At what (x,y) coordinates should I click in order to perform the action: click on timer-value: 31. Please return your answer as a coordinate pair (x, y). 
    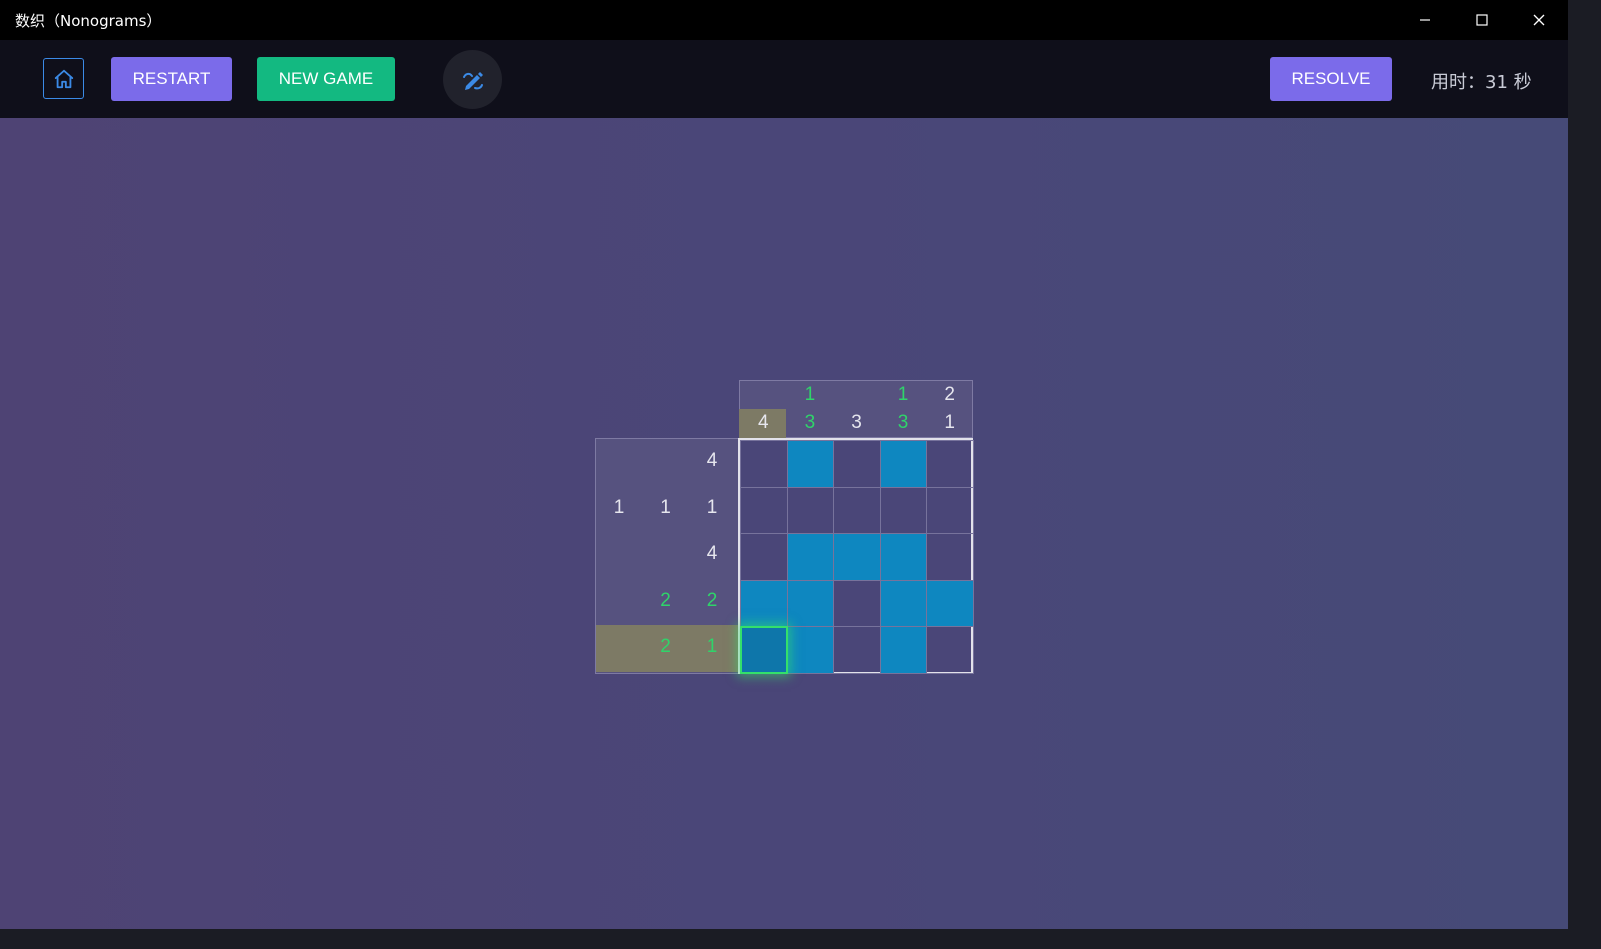
    Looking at the image, I should click on (1496, 82).